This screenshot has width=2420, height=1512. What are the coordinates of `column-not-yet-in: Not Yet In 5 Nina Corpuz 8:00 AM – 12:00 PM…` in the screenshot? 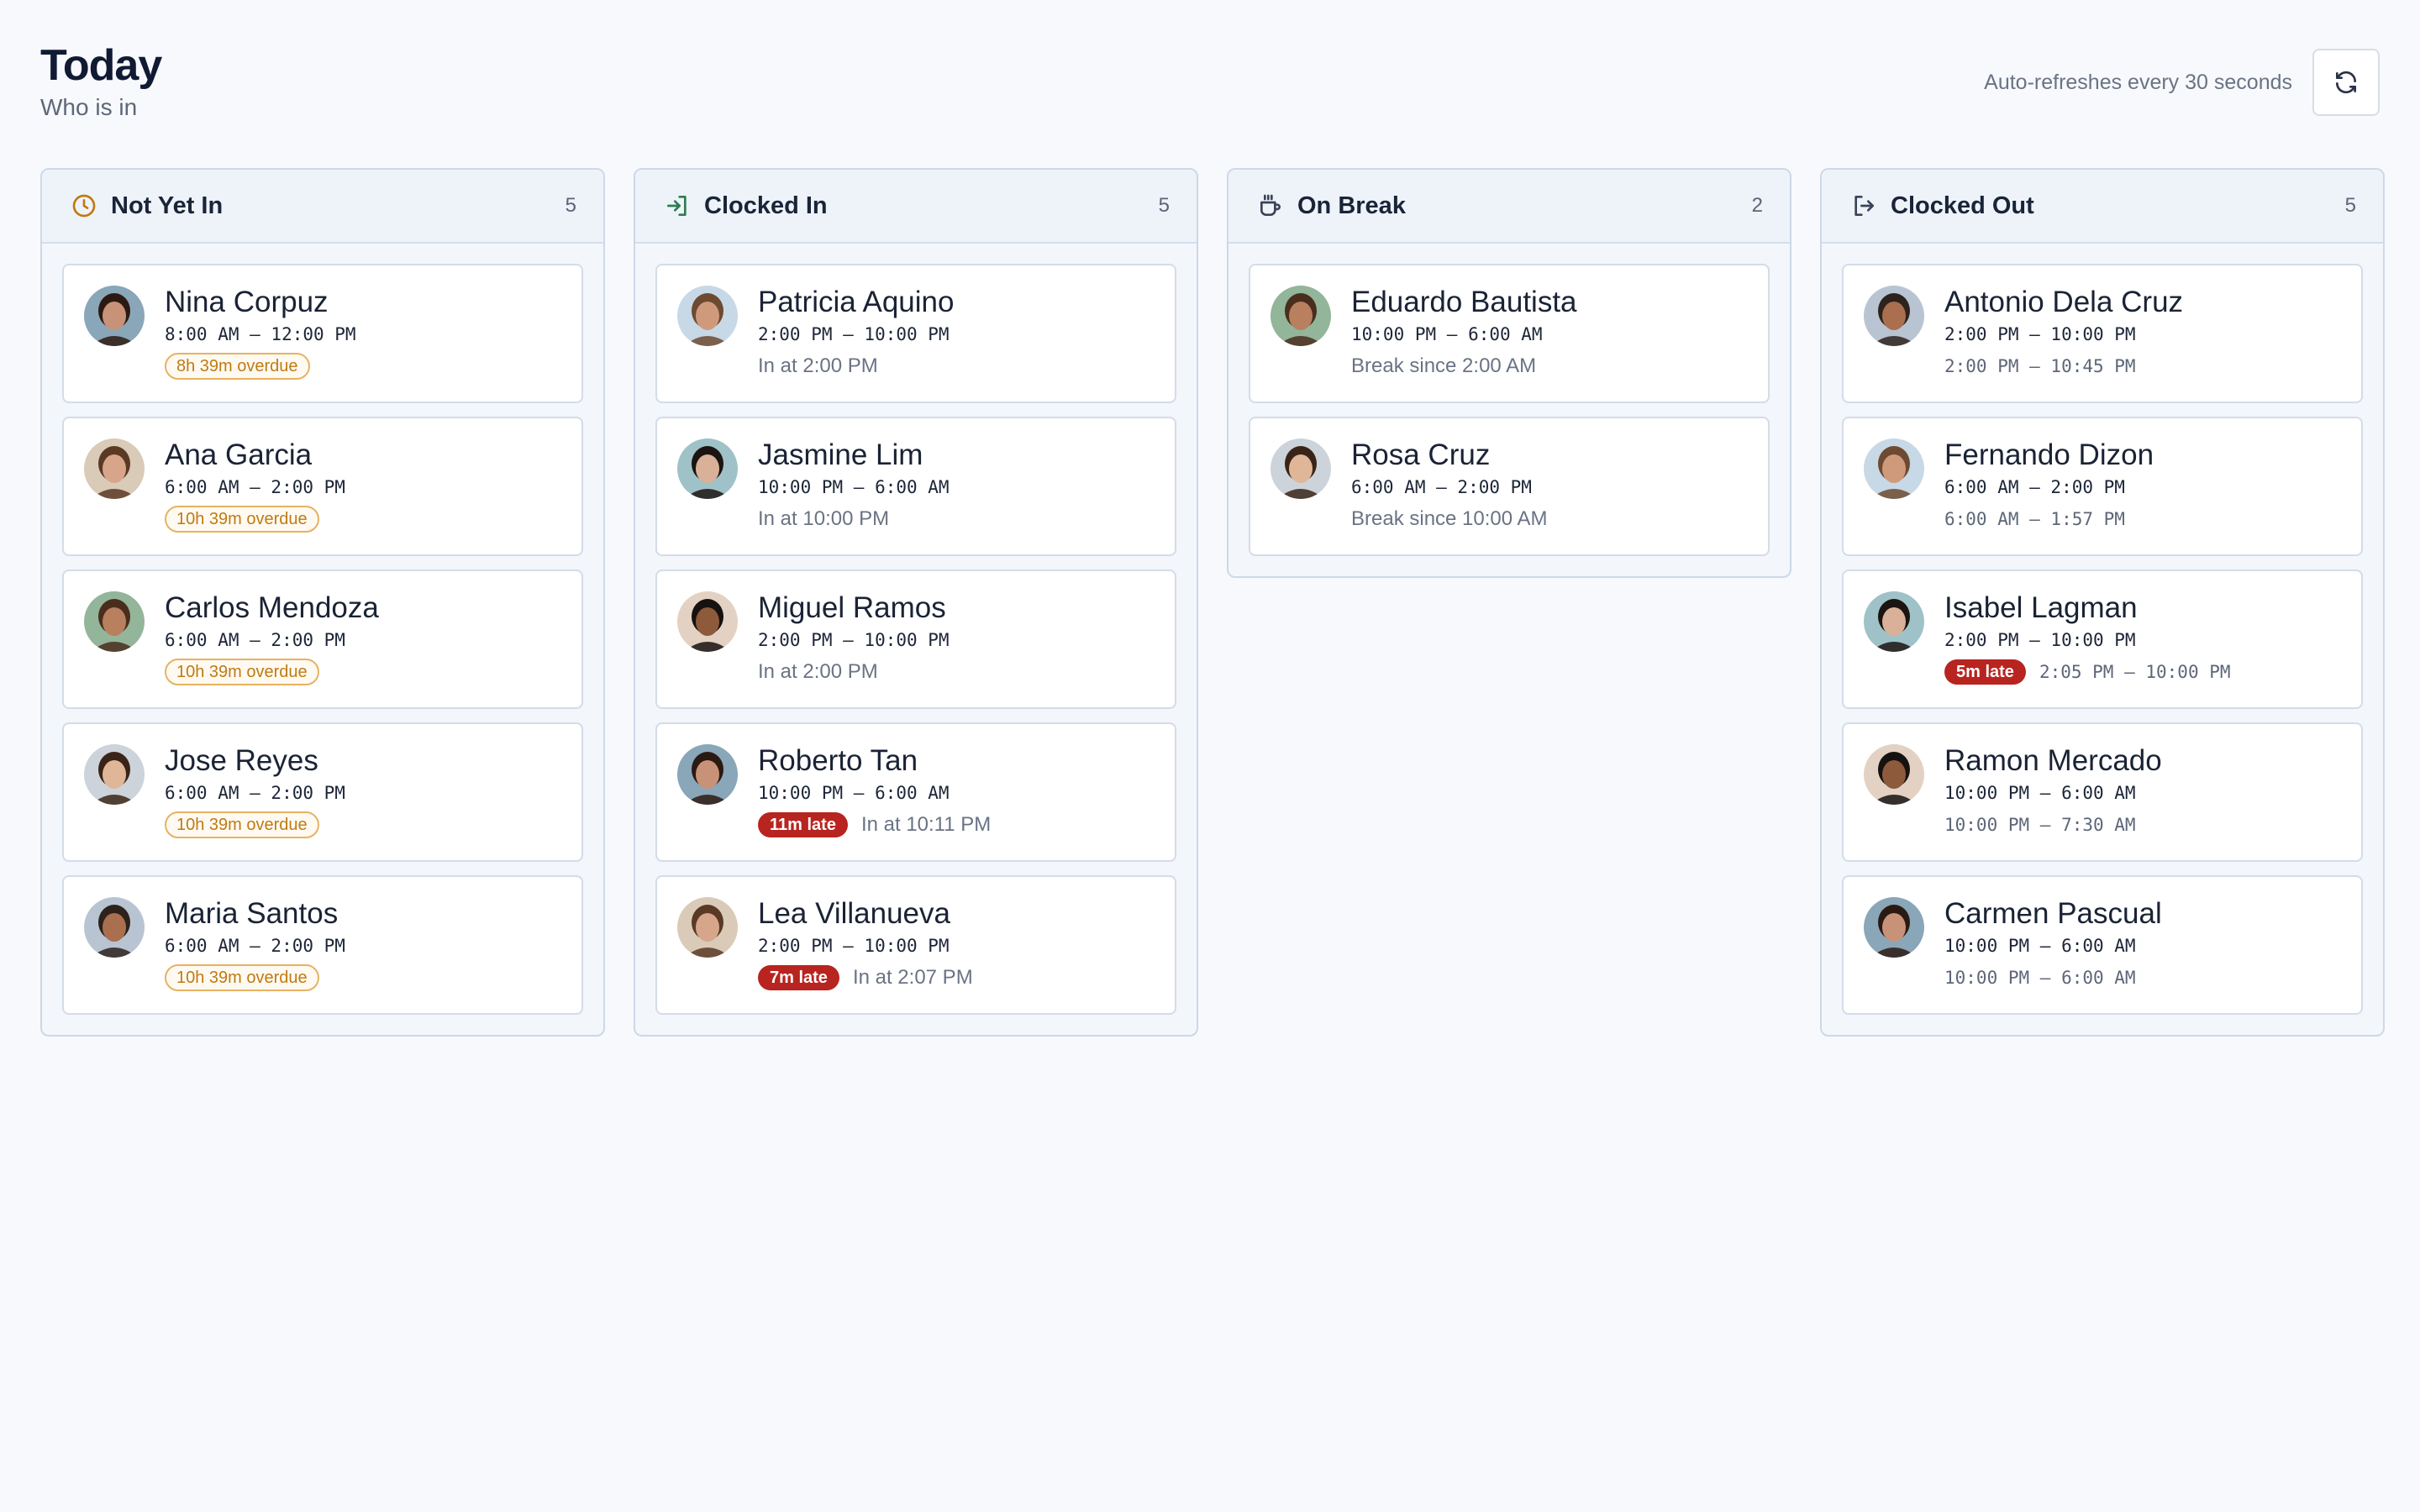 It's located at (322, 602).